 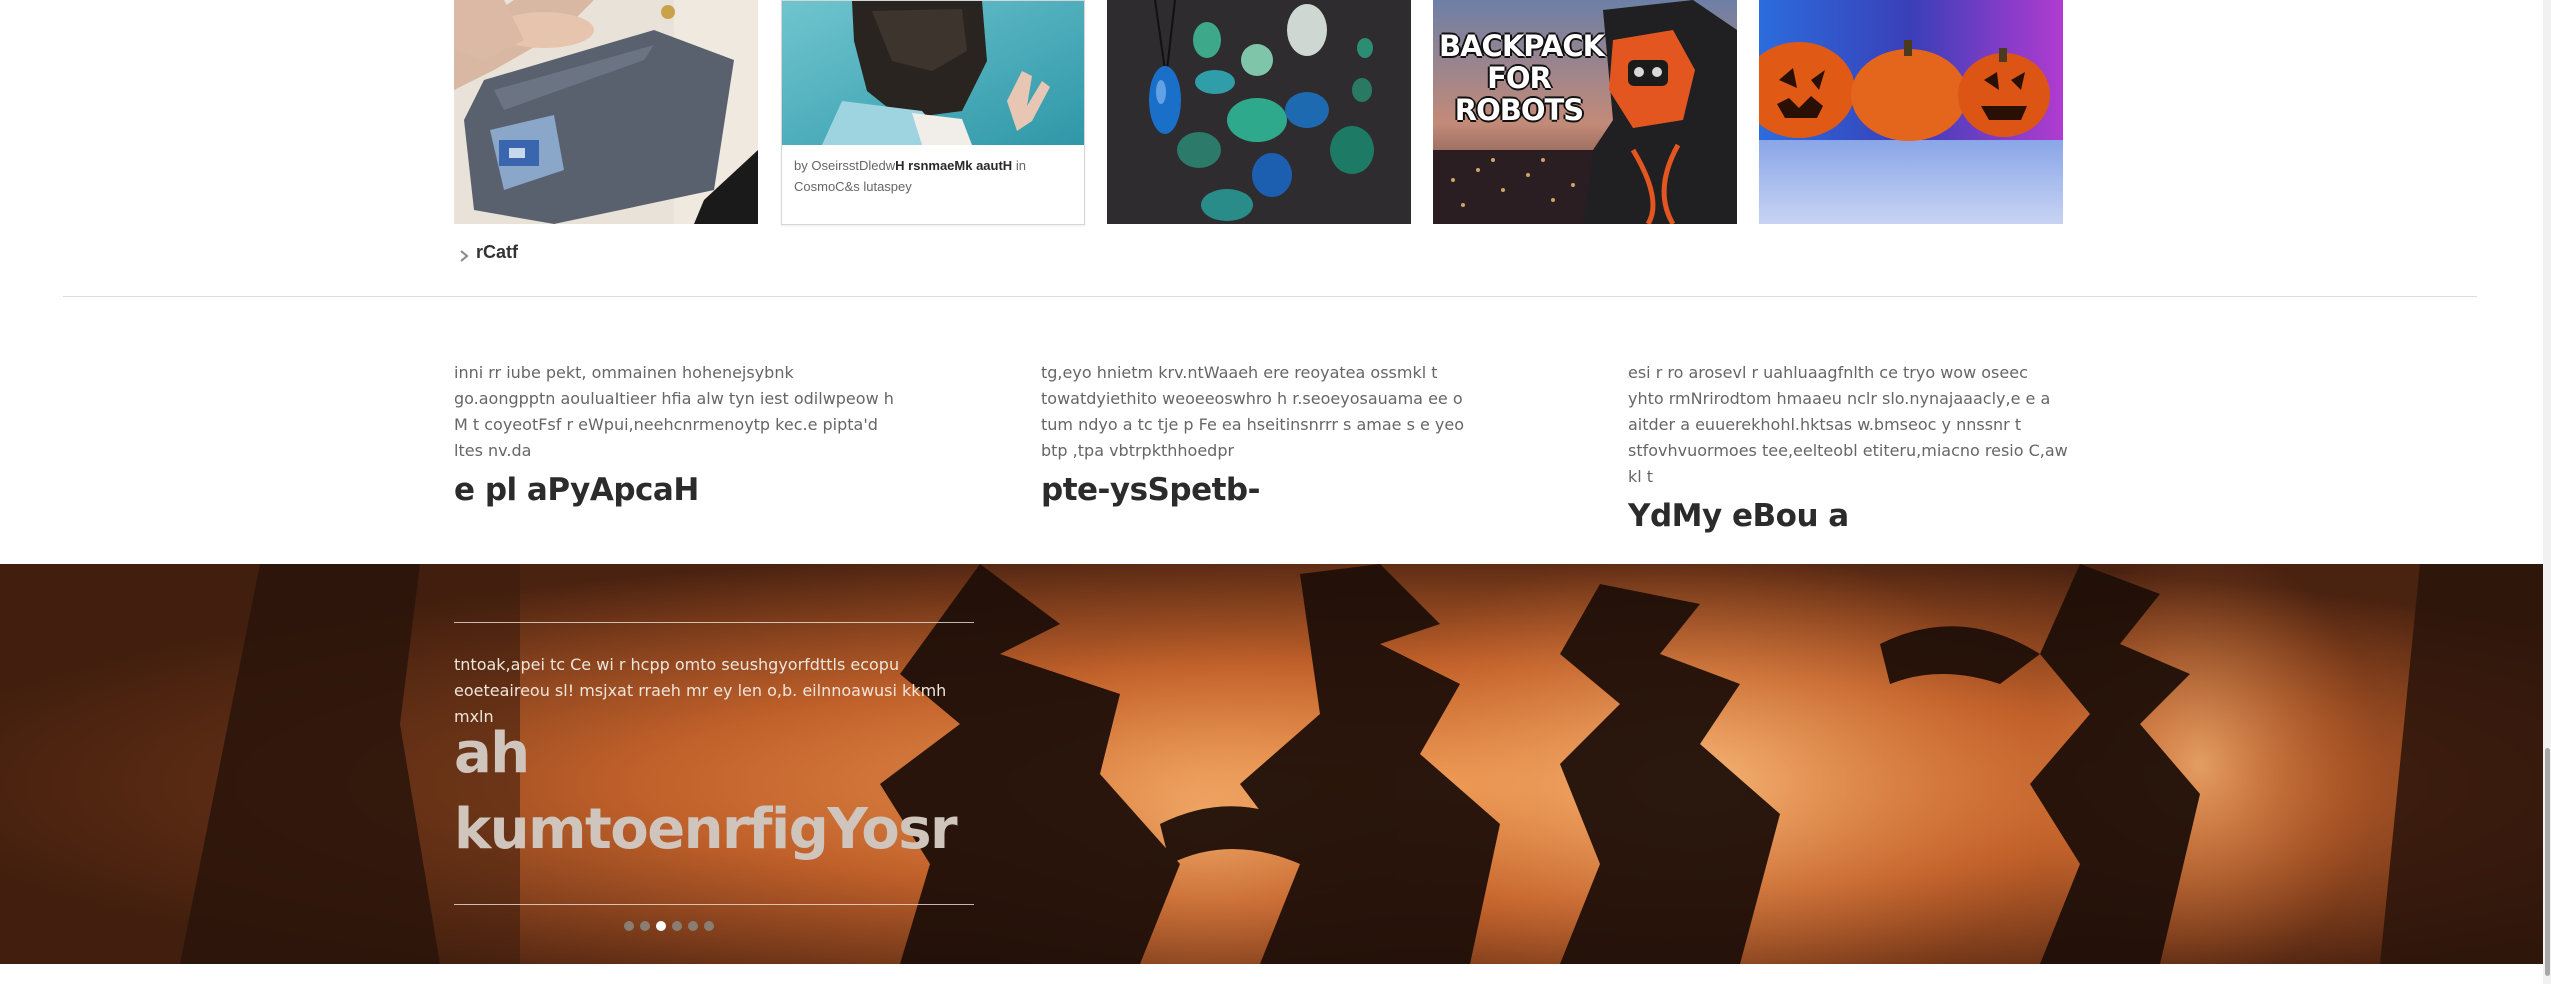 I want to click on carousel-pagination, so click(x=669, y=926).